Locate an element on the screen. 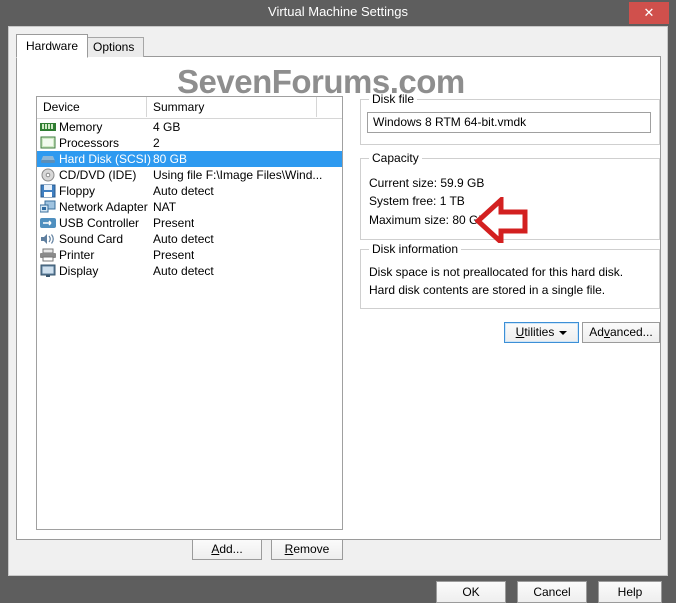 This screenshot has height=603, width=676. column-header-summary: Summary is located at coordinates (232, 107).